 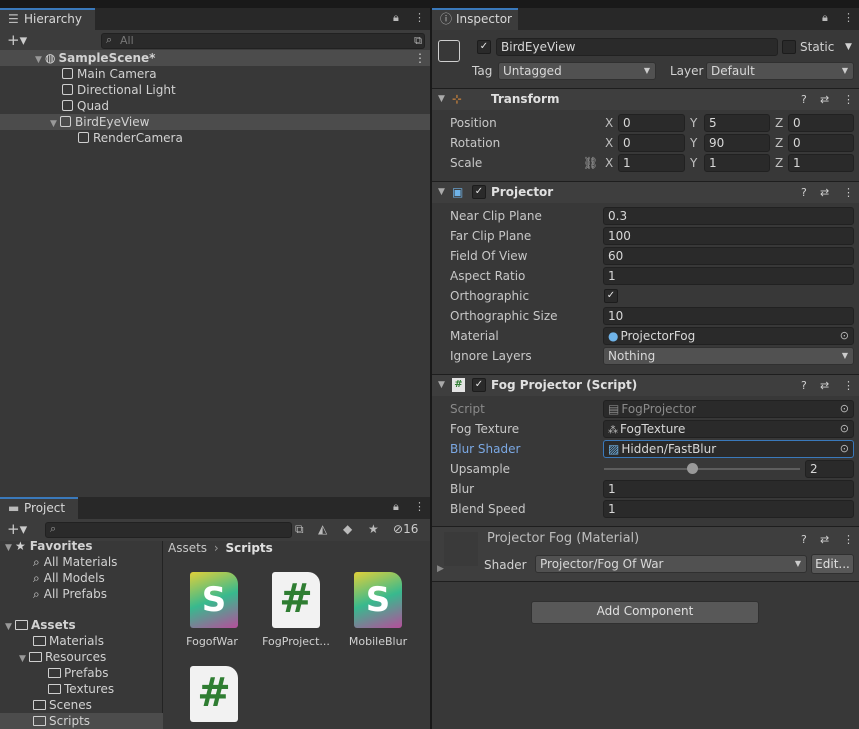 I want to click on tree-folder-prefabs: Prefabs, so click(x=54, y=673).